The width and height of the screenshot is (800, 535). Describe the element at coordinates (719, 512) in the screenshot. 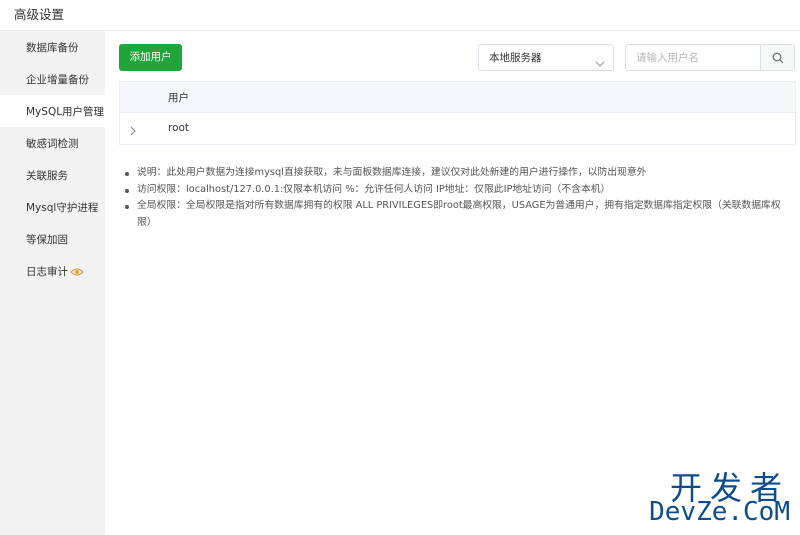

I see `watermark-en: DevZe.CoM` at that location.